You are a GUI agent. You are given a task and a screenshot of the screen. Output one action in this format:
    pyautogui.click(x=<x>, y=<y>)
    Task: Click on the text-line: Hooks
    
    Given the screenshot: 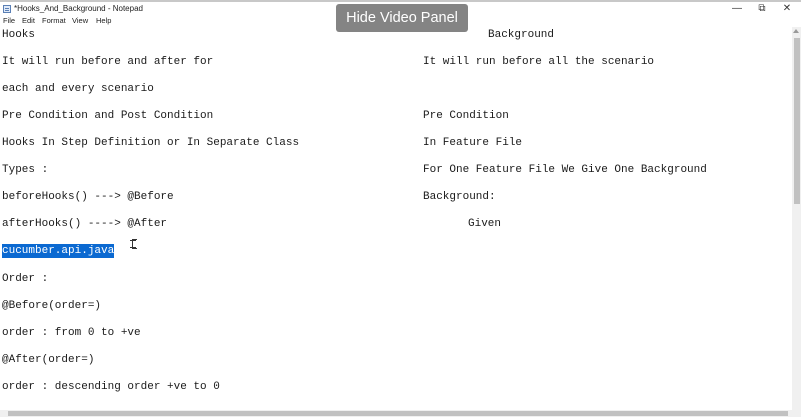 What is the action you would take?
    pyautogui.click(x=19, y=35)
    